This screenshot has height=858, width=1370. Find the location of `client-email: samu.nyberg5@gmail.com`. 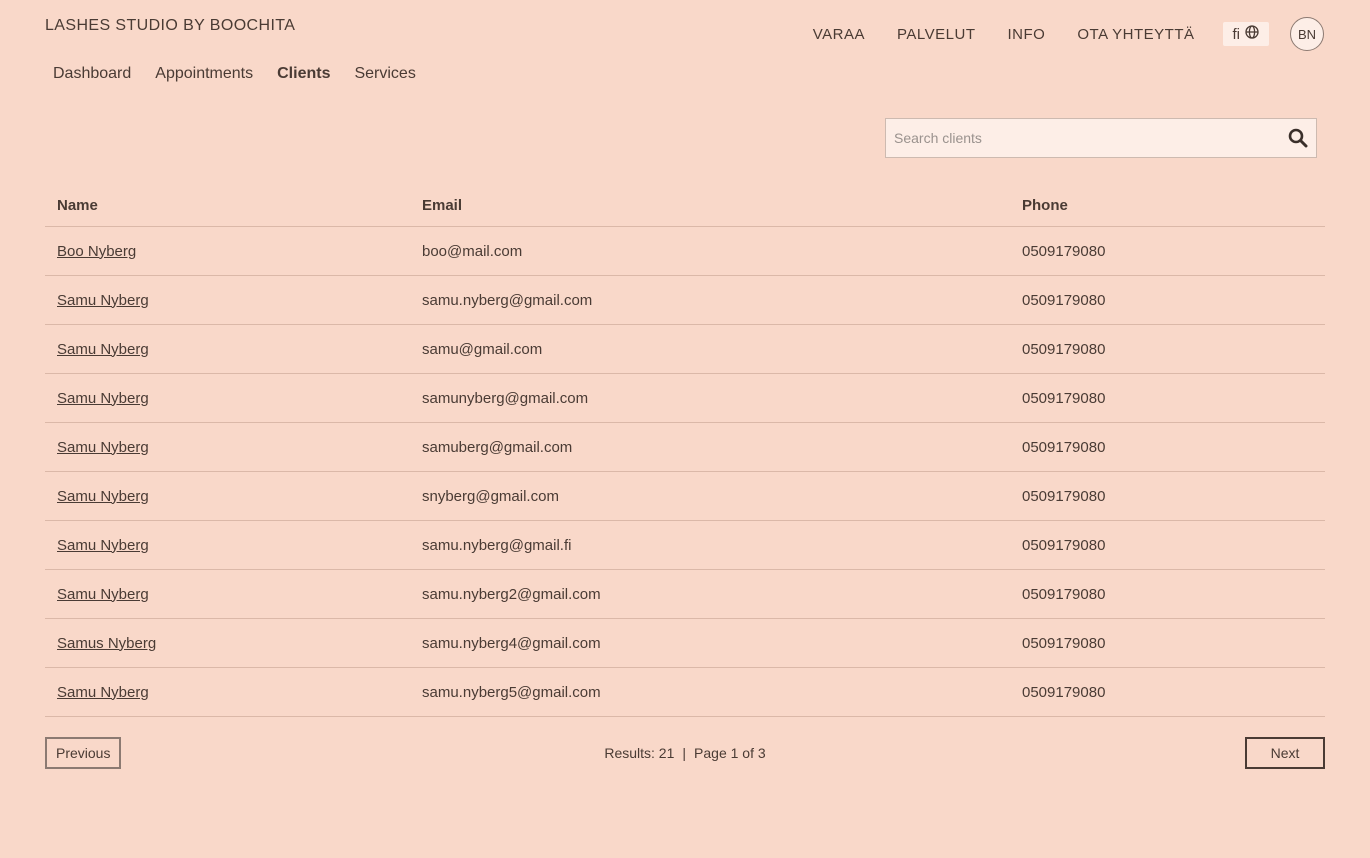

client-email: samu.nyberg5@gmail.com is located at coordinates (710, 692).